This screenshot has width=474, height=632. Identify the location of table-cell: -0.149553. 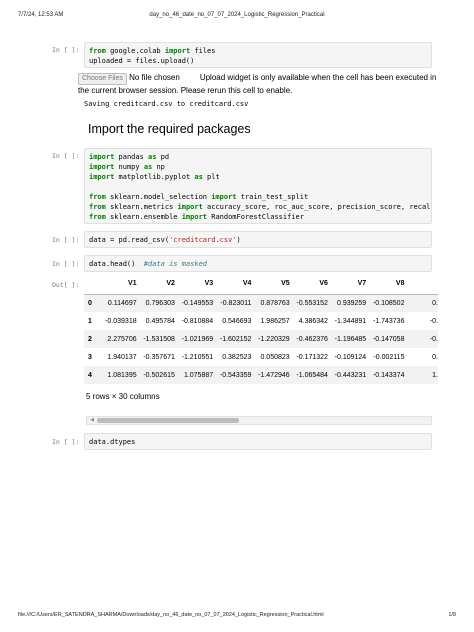
(197, 303).